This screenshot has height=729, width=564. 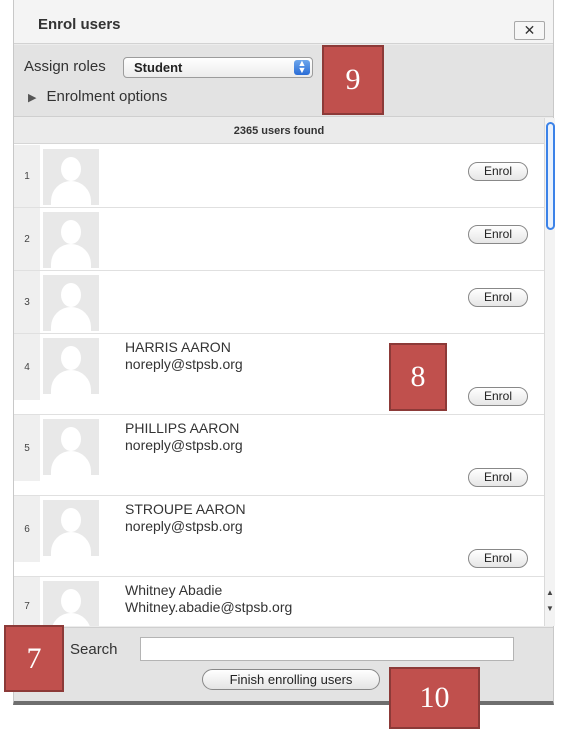 What do you see at coordinates (279, 302) in the screenshot?
I see `list-item: 3 Enrol` at bounding box center [279, 302].